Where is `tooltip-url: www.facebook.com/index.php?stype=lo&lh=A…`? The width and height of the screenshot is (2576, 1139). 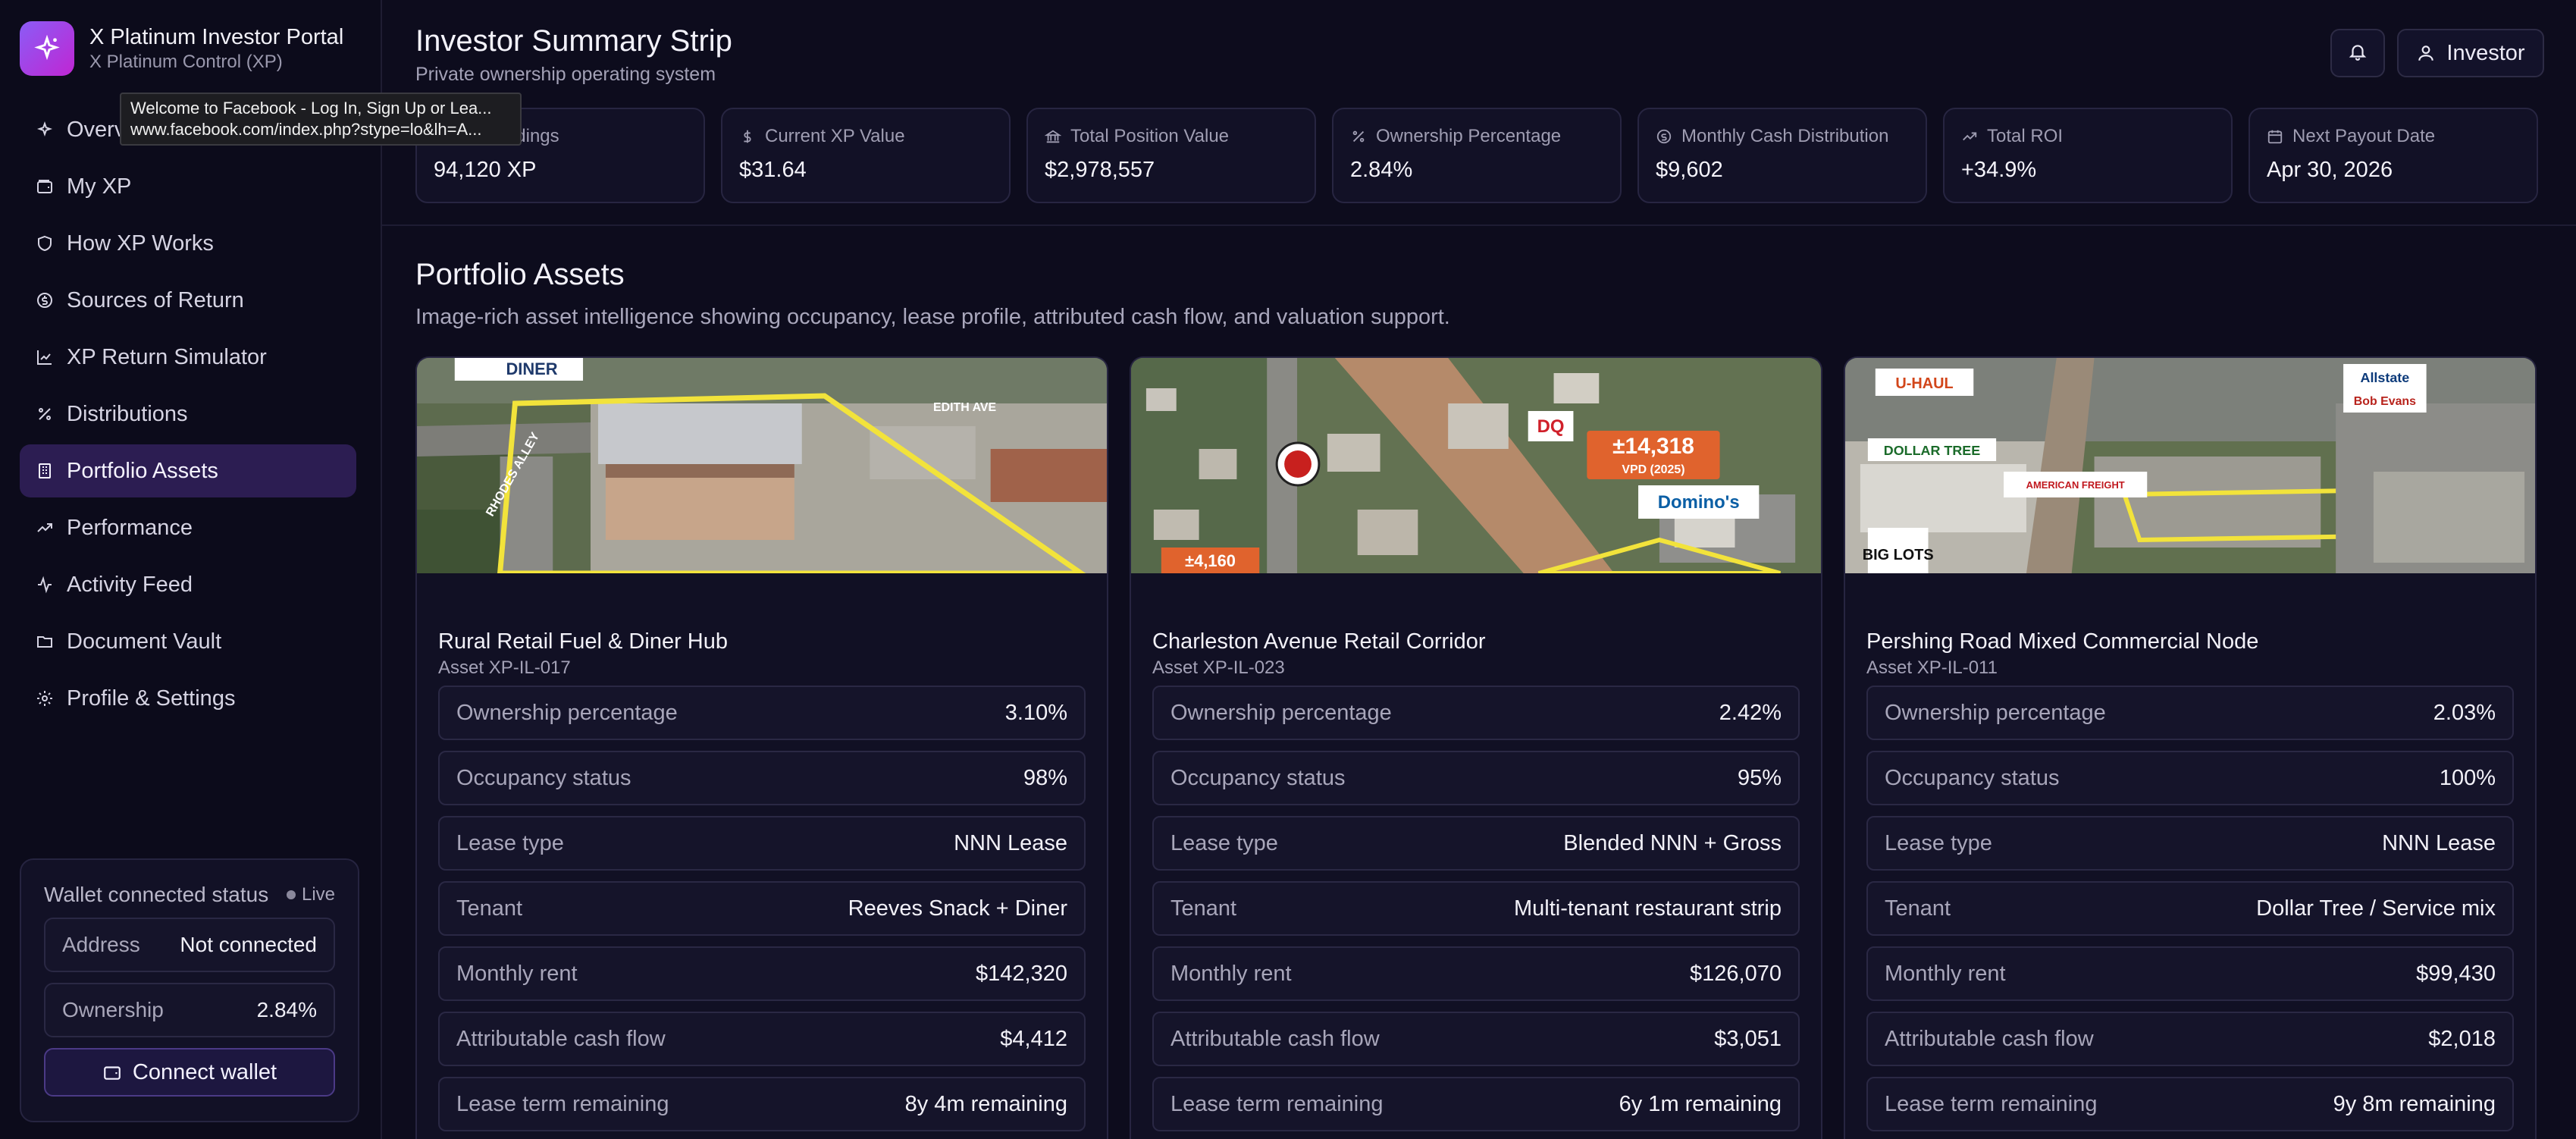
tooltip-url: www.facebook.com/index.php?stype=lo&lh=A… is located at coordinates (306, 129).